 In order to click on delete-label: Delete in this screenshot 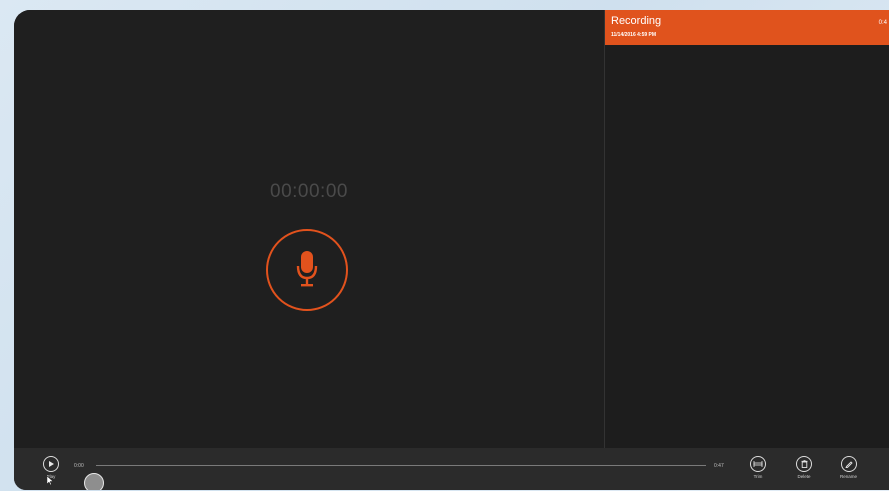, I will do `click(804, 476)`.